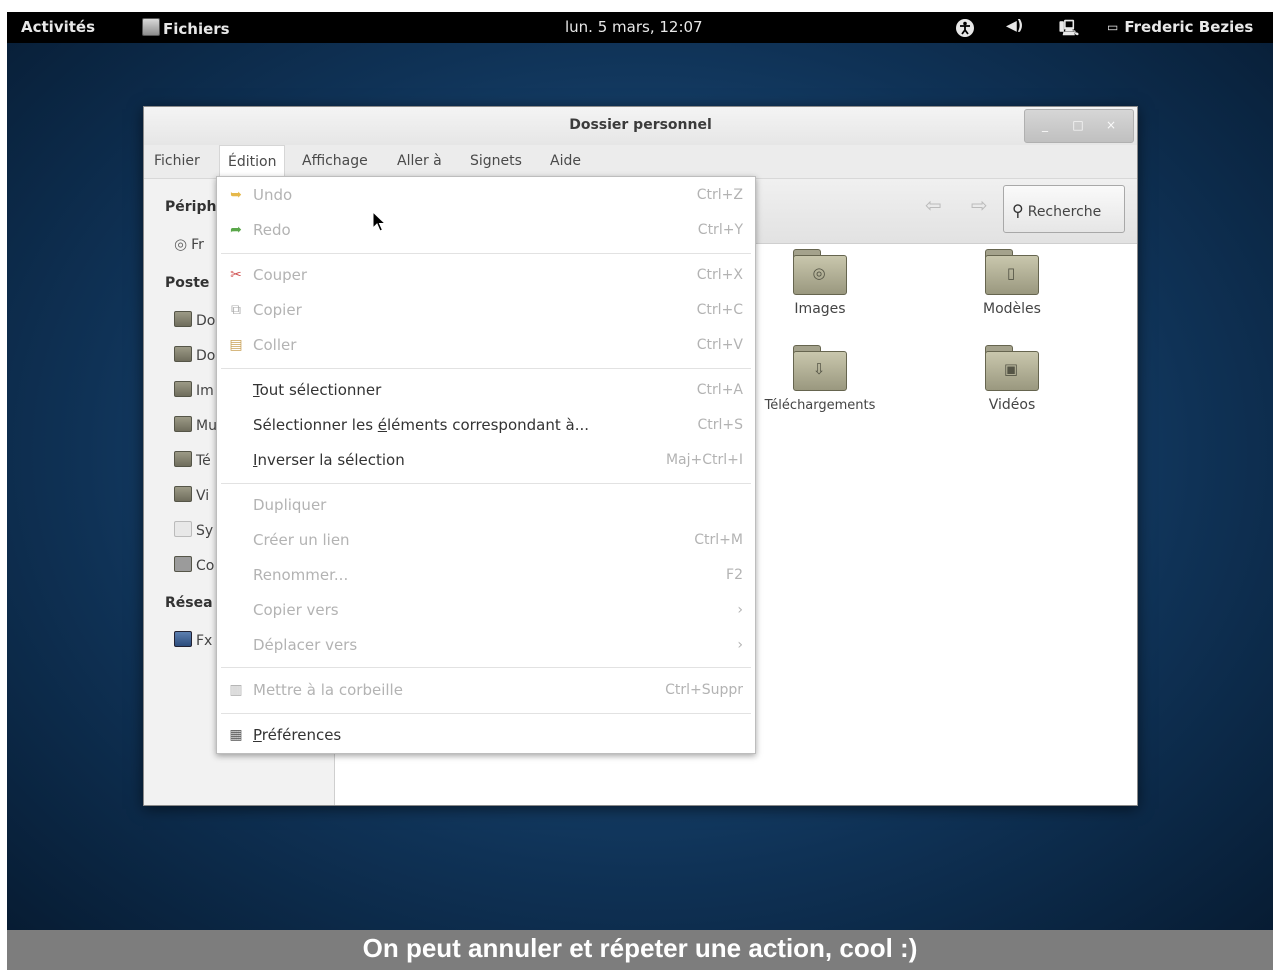 The height and width of the screenshot is (970, 1273). I want to click on back-button: ⇦, so click(933, 205).